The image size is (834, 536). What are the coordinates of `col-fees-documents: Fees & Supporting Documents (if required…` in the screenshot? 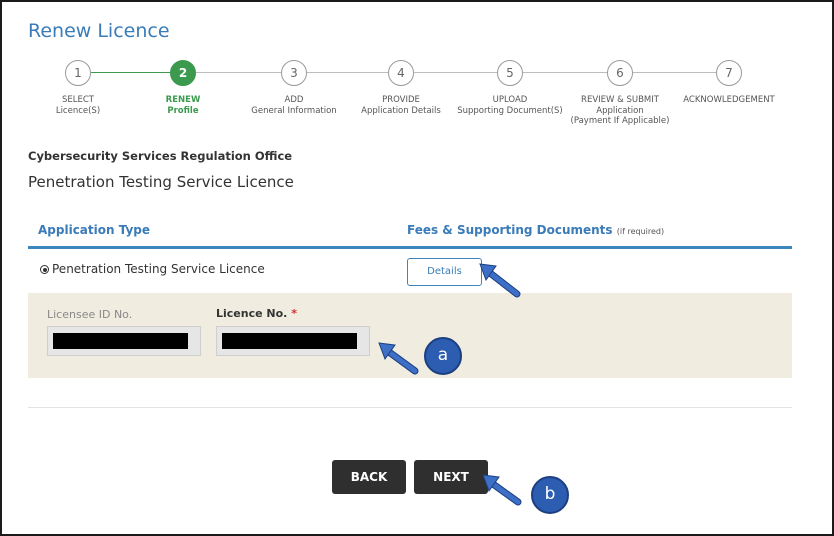 It's located at (535, 230).